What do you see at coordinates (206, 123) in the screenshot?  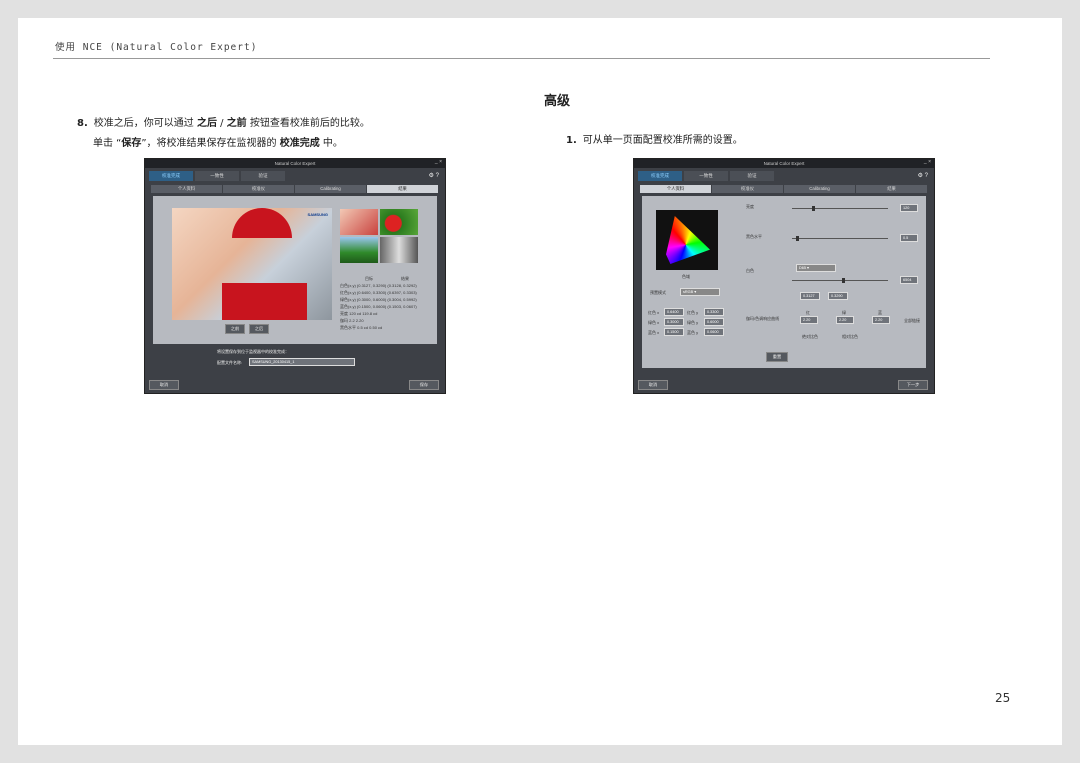 I see `bold-after: 之后` at bounding box center [206, 123].